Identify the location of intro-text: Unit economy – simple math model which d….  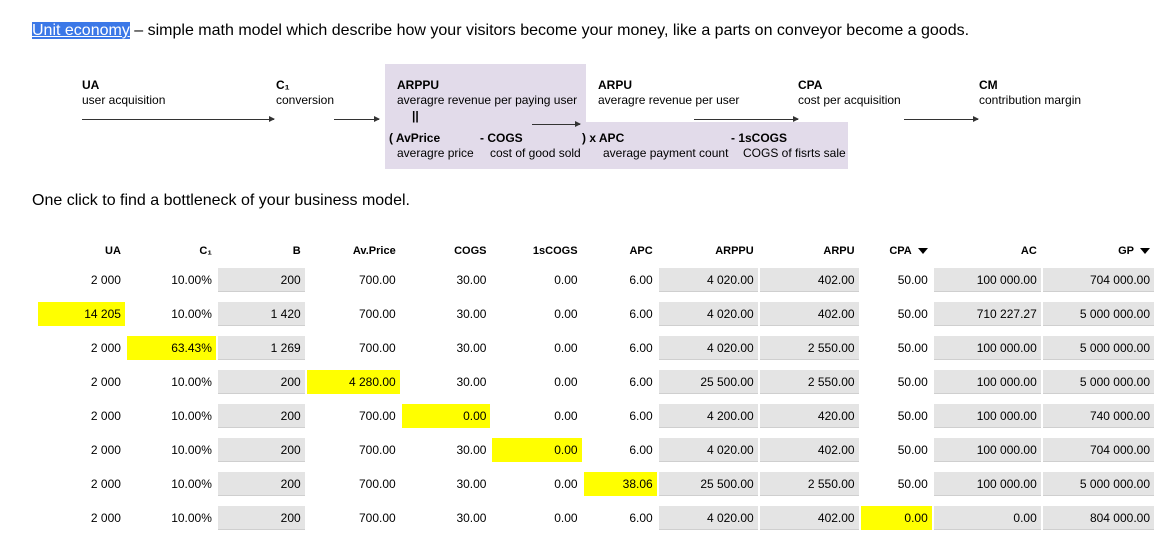
(500, 31).